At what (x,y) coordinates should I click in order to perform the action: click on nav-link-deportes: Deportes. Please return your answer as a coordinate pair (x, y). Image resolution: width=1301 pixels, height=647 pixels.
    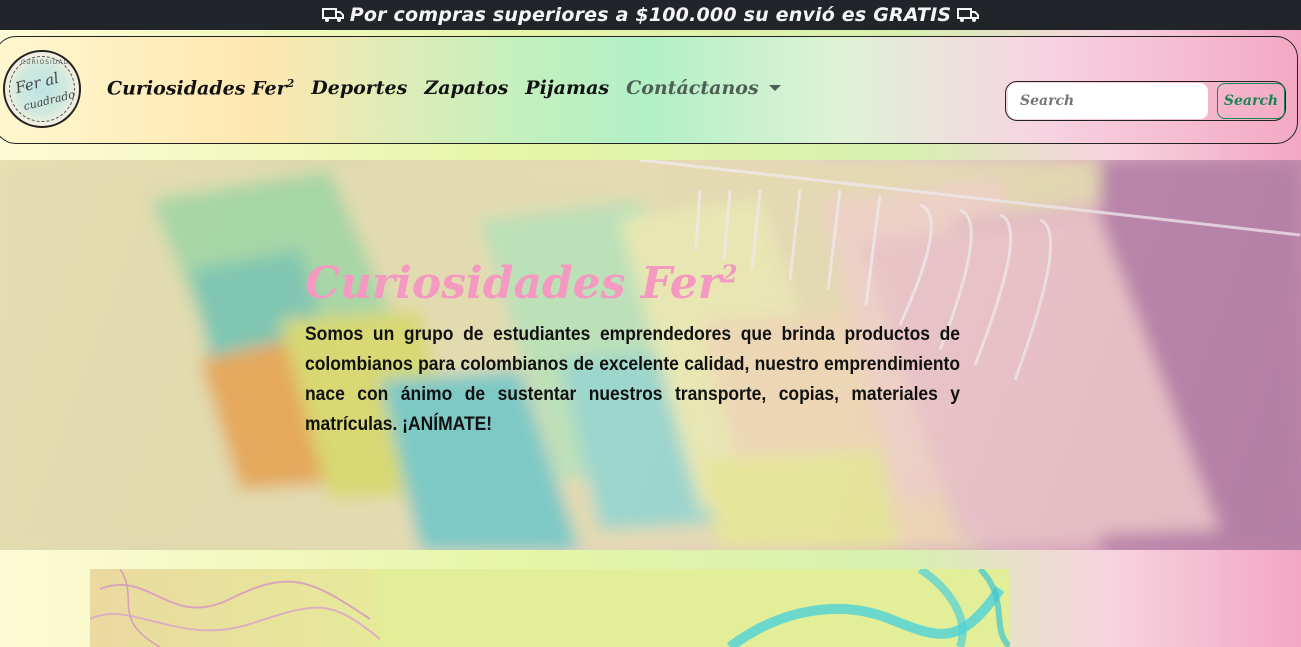
    Looking at the image, I should click on (359, 88).